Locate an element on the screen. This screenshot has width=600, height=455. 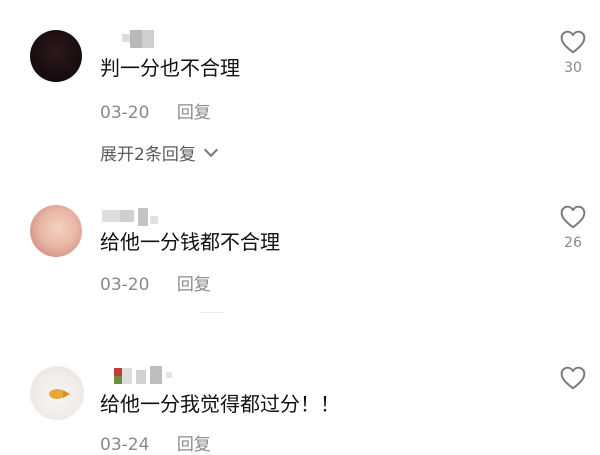
like-button: 30 is located at coordinates (573, 53).